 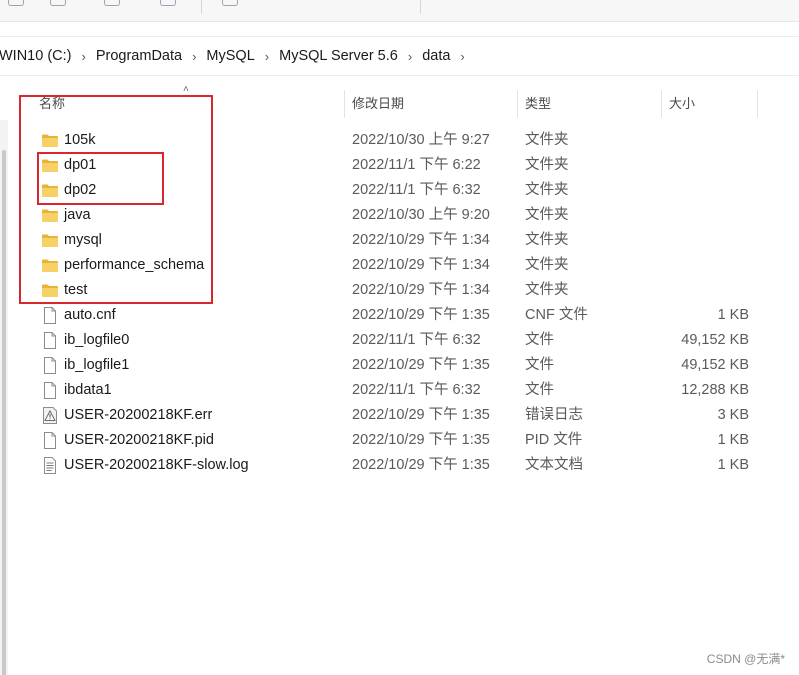 I want to click on file-name: dp01, so click(x=80, y=165).